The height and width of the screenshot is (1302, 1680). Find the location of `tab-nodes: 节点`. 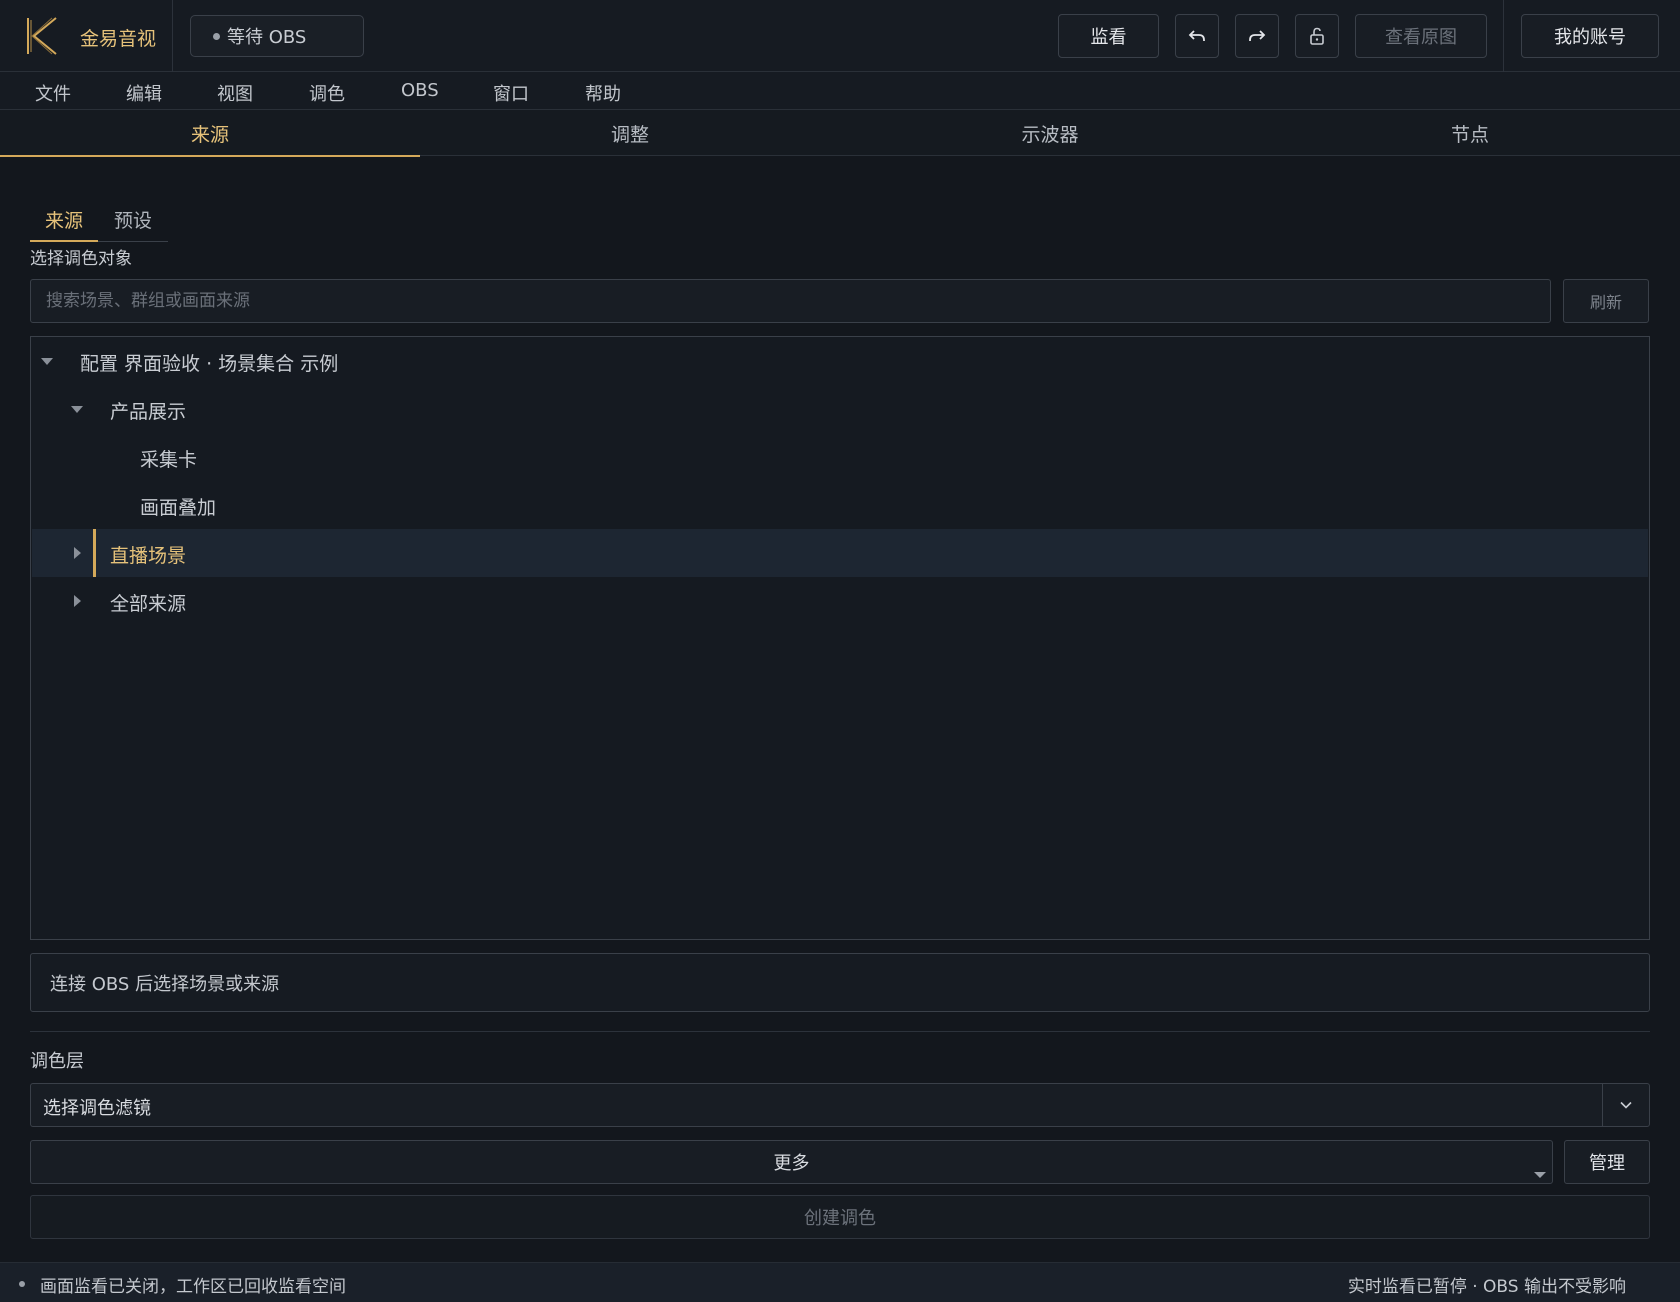

tab-nodes: 节点 is located at coordinates (1470, 133).